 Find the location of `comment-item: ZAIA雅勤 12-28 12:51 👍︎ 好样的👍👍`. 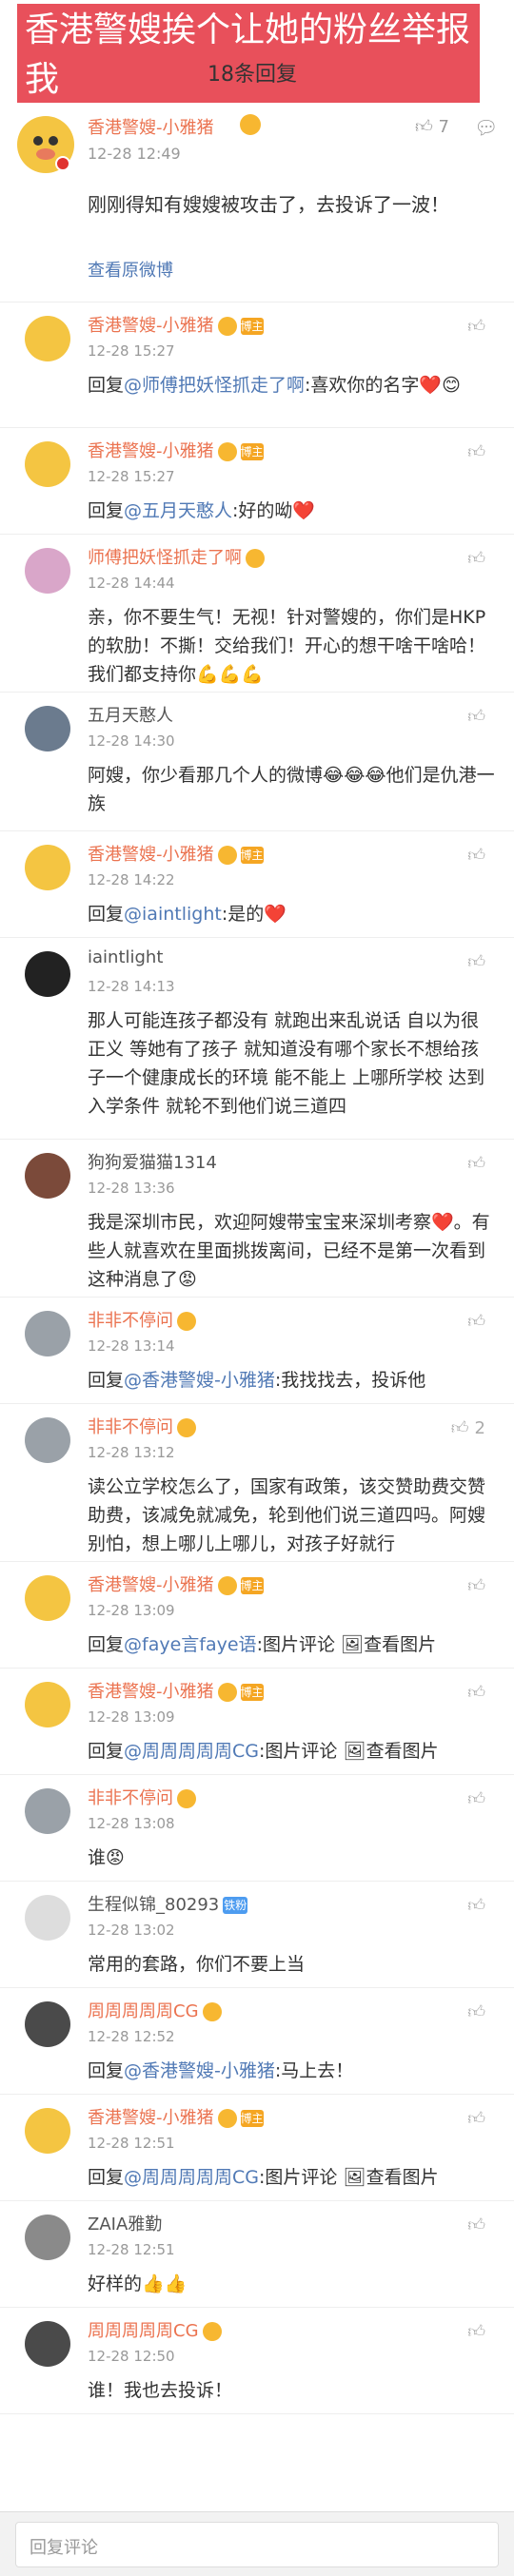

comment-item: ZAIA雅勤 12-28 12:51 👍︎ 好样的👍👍 is located at coordinates (257, 2255).